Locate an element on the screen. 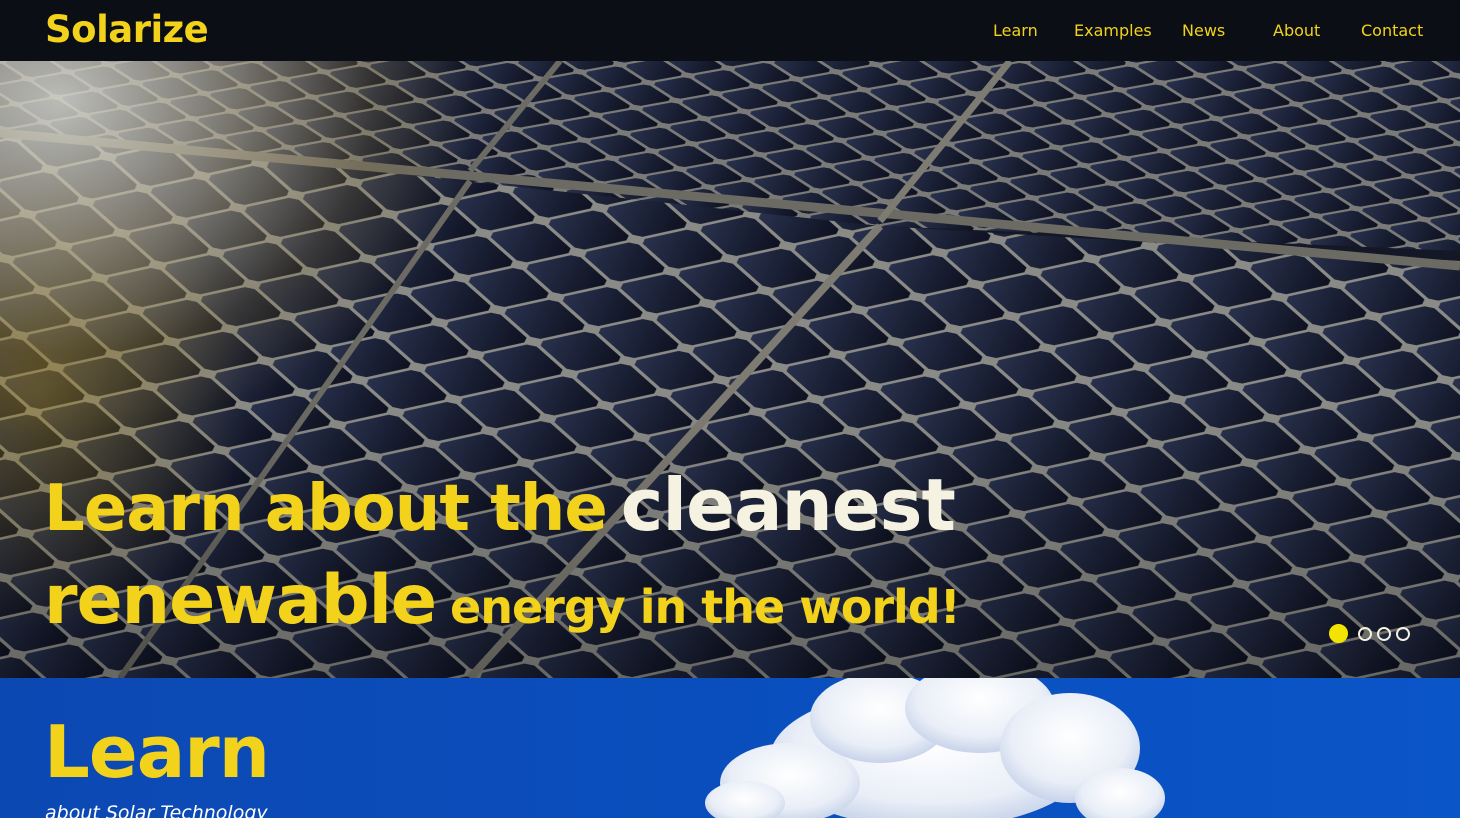  nav-link-contact: Contact is located at coordinates (1392, 30).